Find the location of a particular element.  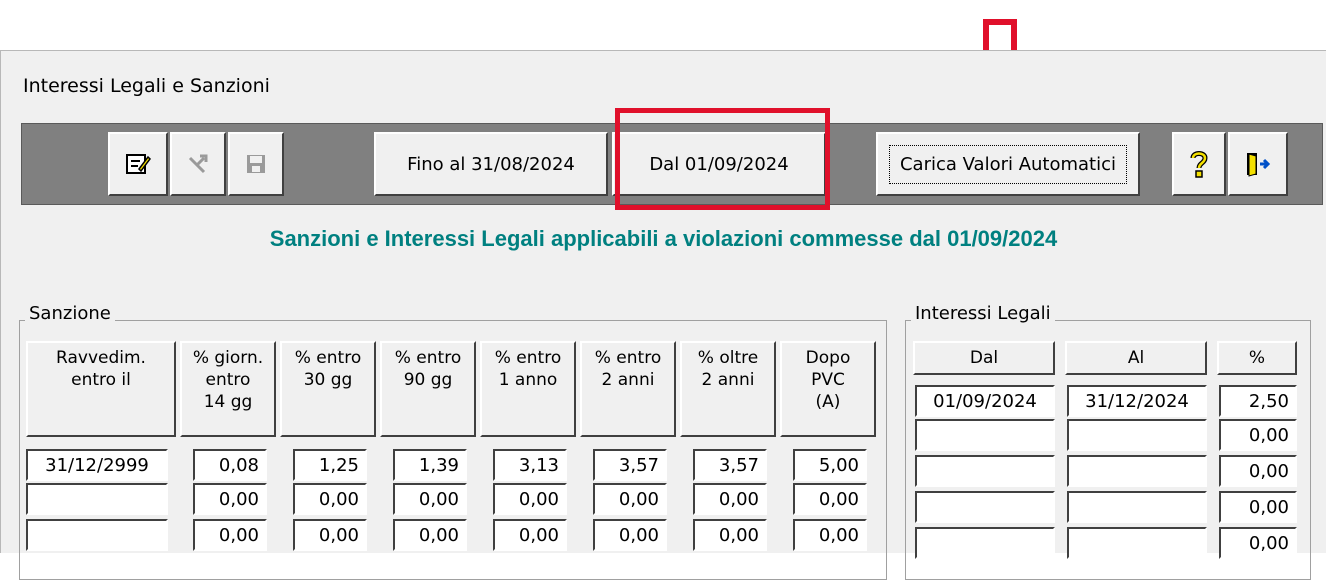

sanzione-percent-field: 1,25 is located at coordinates (330, 465).